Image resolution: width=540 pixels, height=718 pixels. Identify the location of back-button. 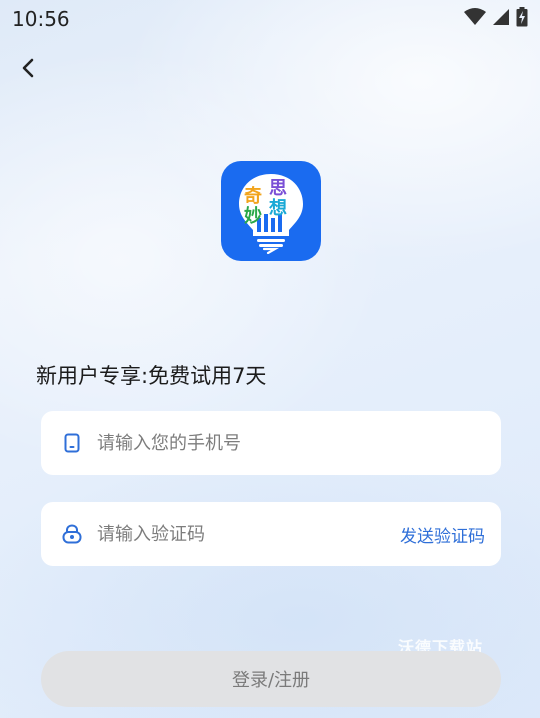
(28, 70).